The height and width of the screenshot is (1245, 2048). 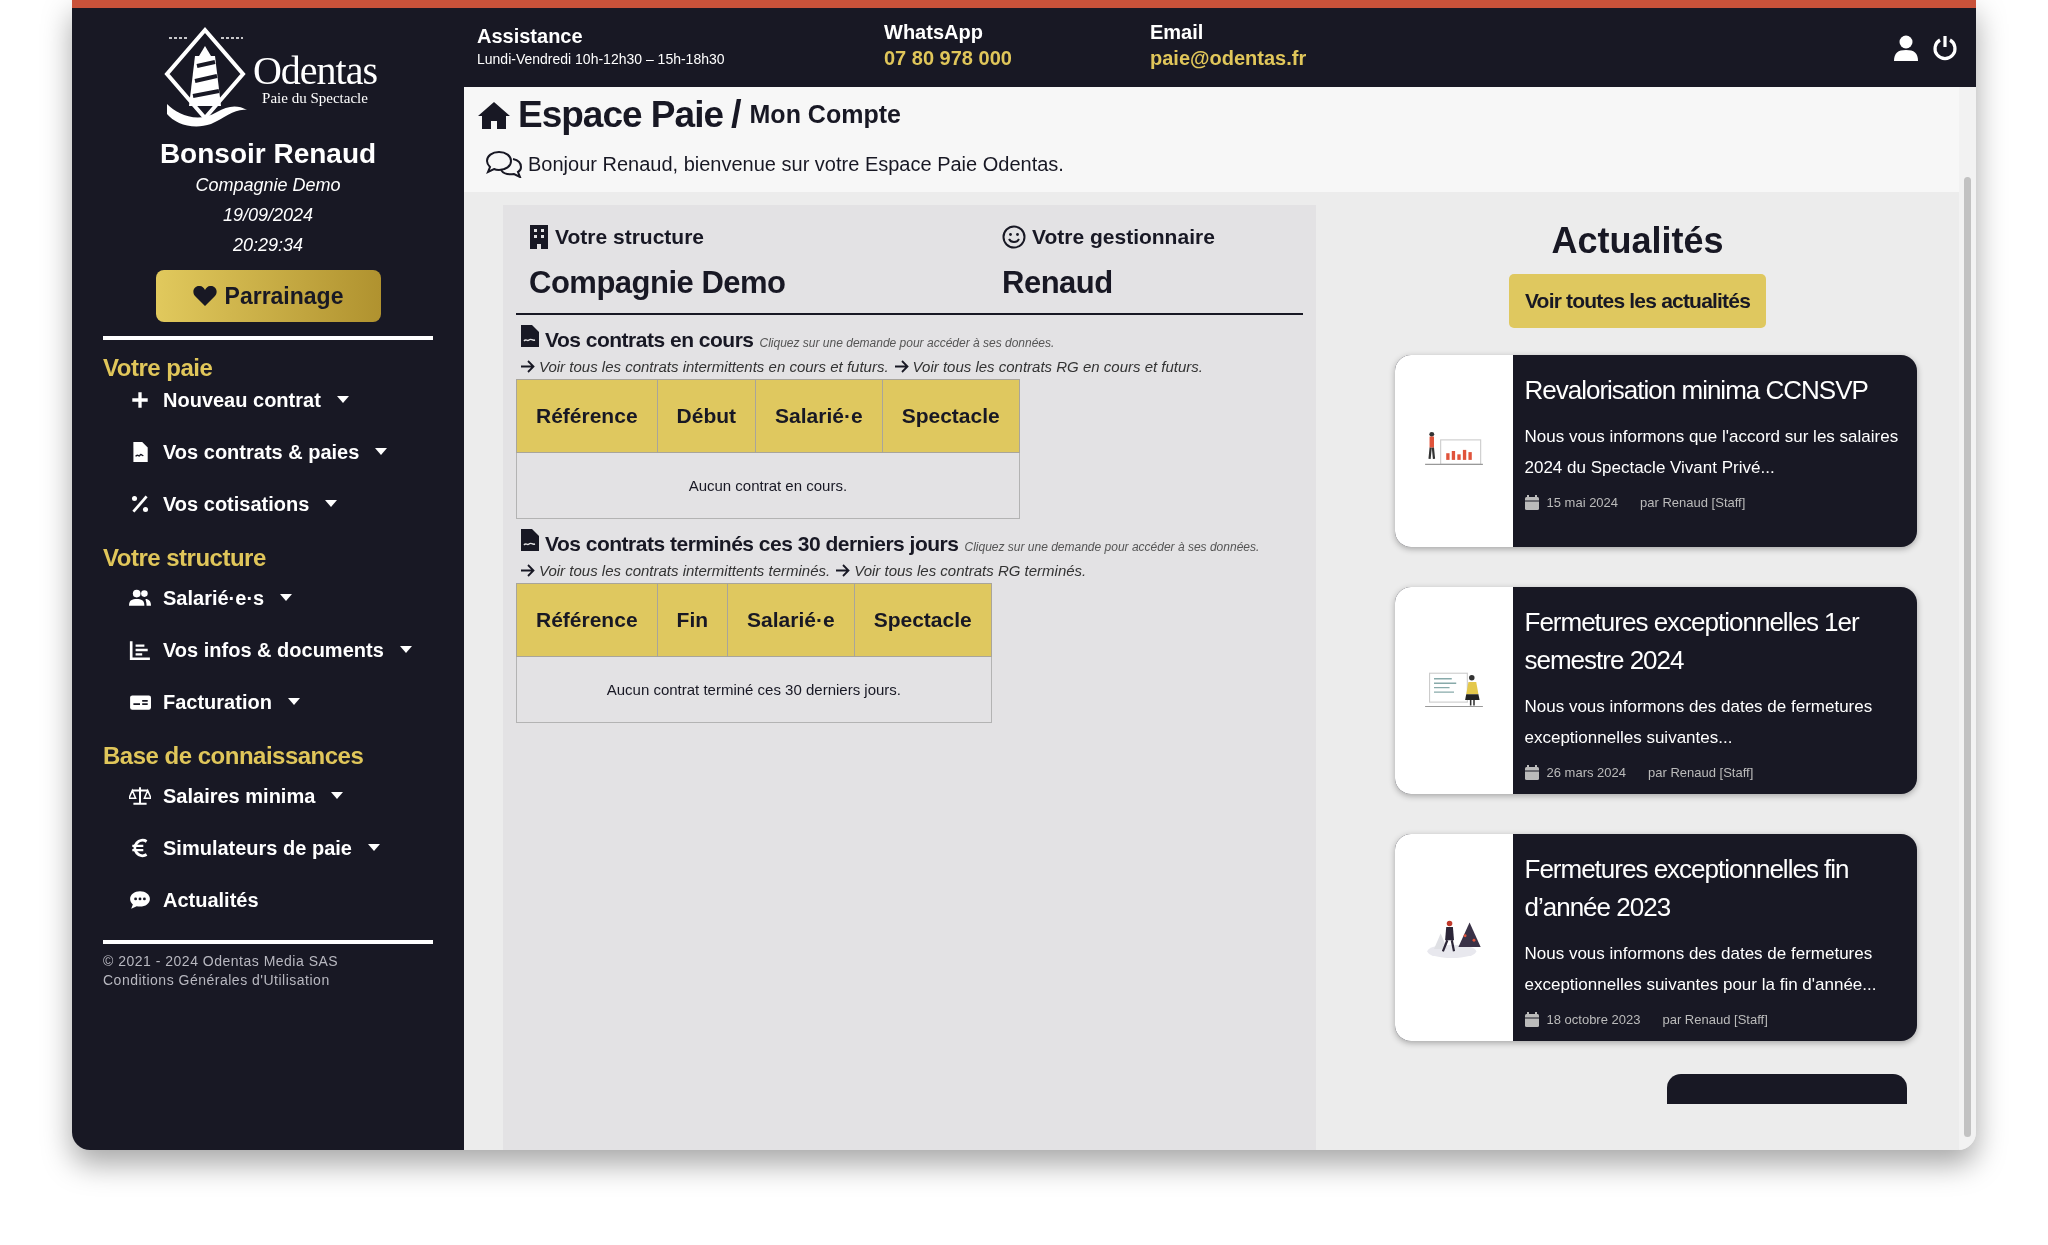 What do you see at coordinates (268, 296) in the screenshot?
I see `referral-button: Parrainage` at bounding box center [268, 296].